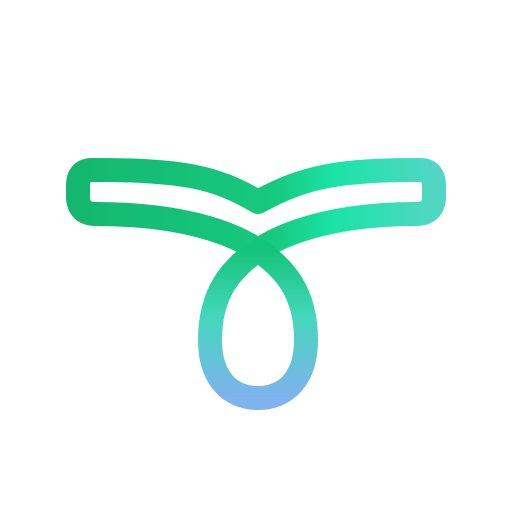 The image size is (512, 512). Describe the element at coordinates (258, 324) in the screenshot. I see `lower-loop-shape` at that location.